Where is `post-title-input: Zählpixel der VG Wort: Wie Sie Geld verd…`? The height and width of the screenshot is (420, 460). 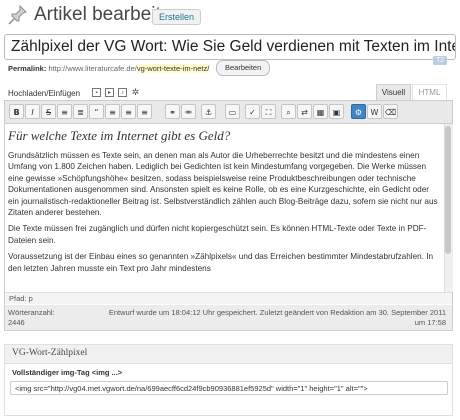
post-title-input: Zählpixel der VG Wort: Wie Sie Geld verd… is located at coordinates (230, 47).